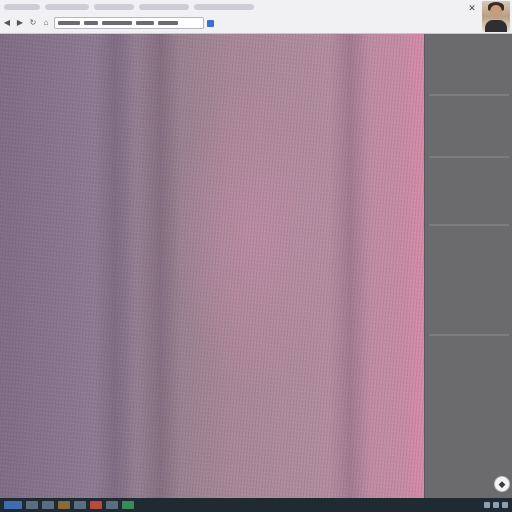  I want to click on clock-icon, so click(505, 505).